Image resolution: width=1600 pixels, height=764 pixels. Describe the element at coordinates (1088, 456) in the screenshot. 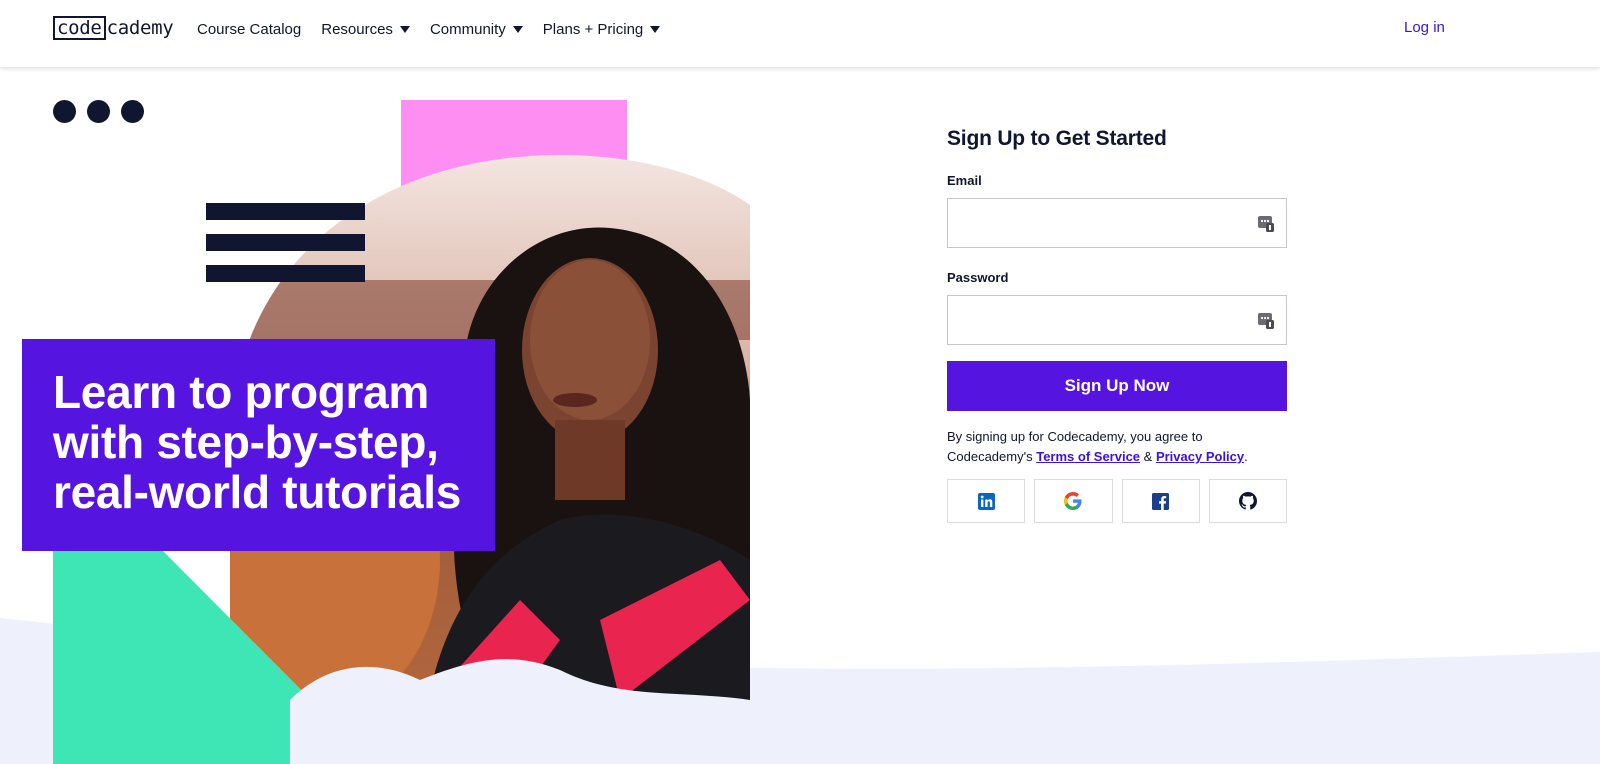

I see `terms-of-service-link: Terms of Service` at that location.